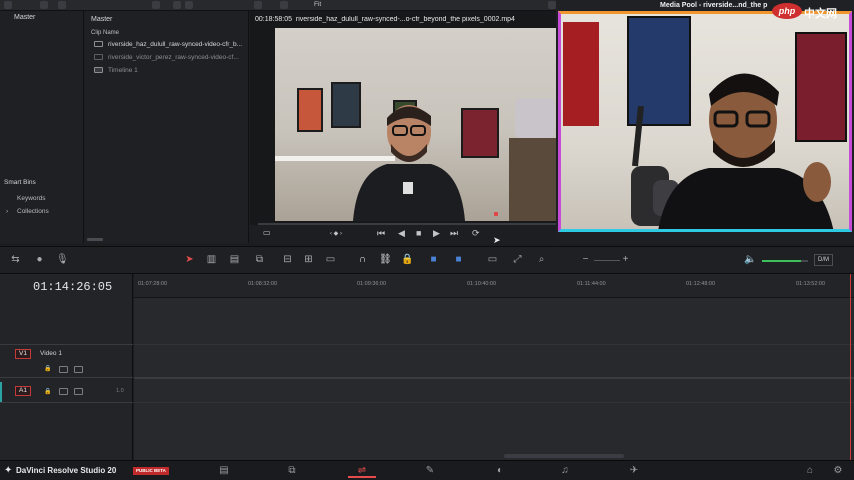 The image size is (854, 480). Describe the element at coordinates (476, 233) in the screenshot. I see `loop-button: ⟳` at that location.